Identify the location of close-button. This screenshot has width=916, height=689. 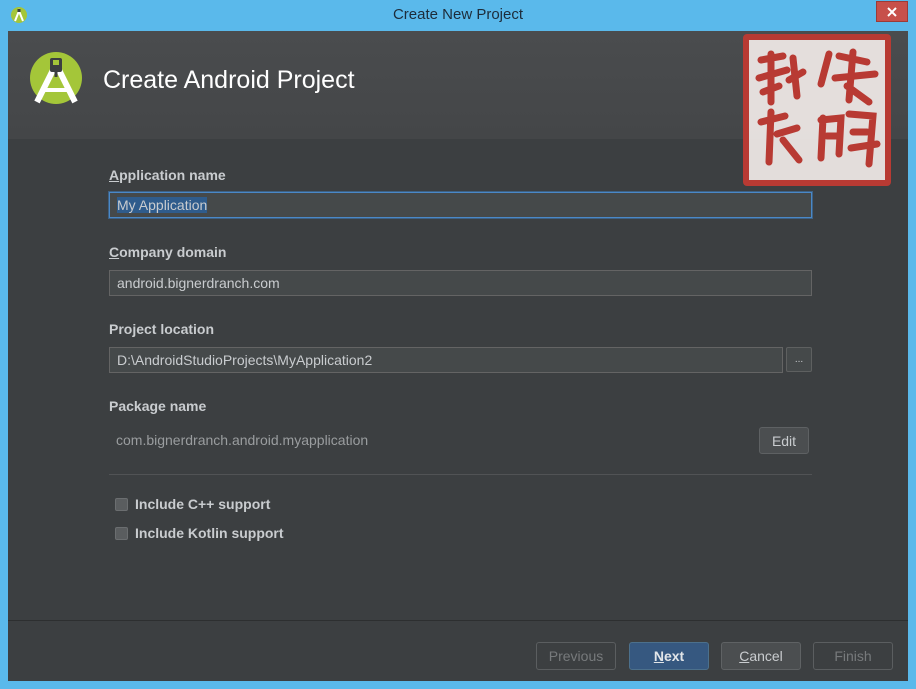
(892, 11).